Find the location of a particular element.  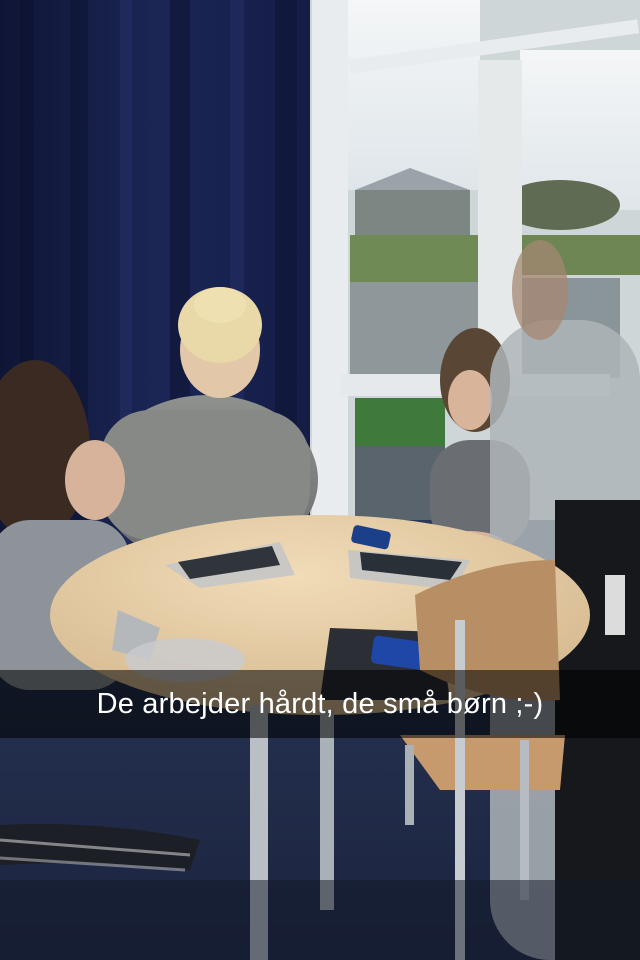

vignette is located at coordinates (320, 920).